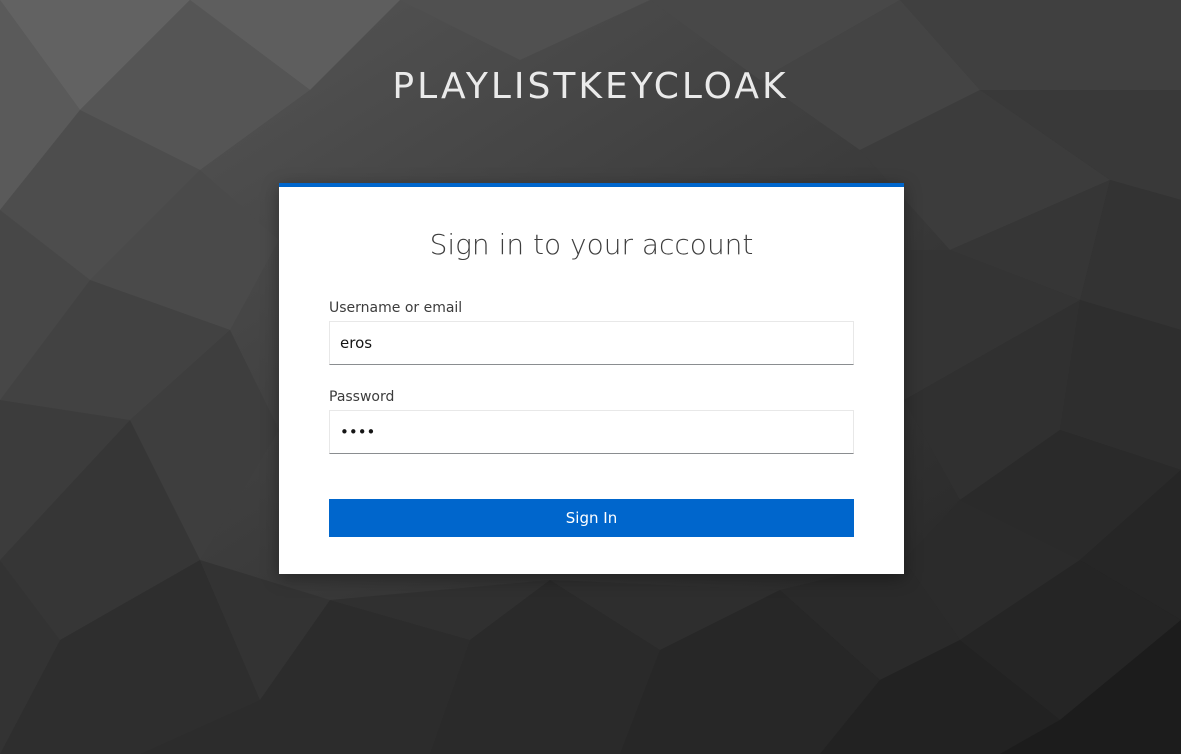  I want to click on sign-in-button: Sign In, so click(591, 518).